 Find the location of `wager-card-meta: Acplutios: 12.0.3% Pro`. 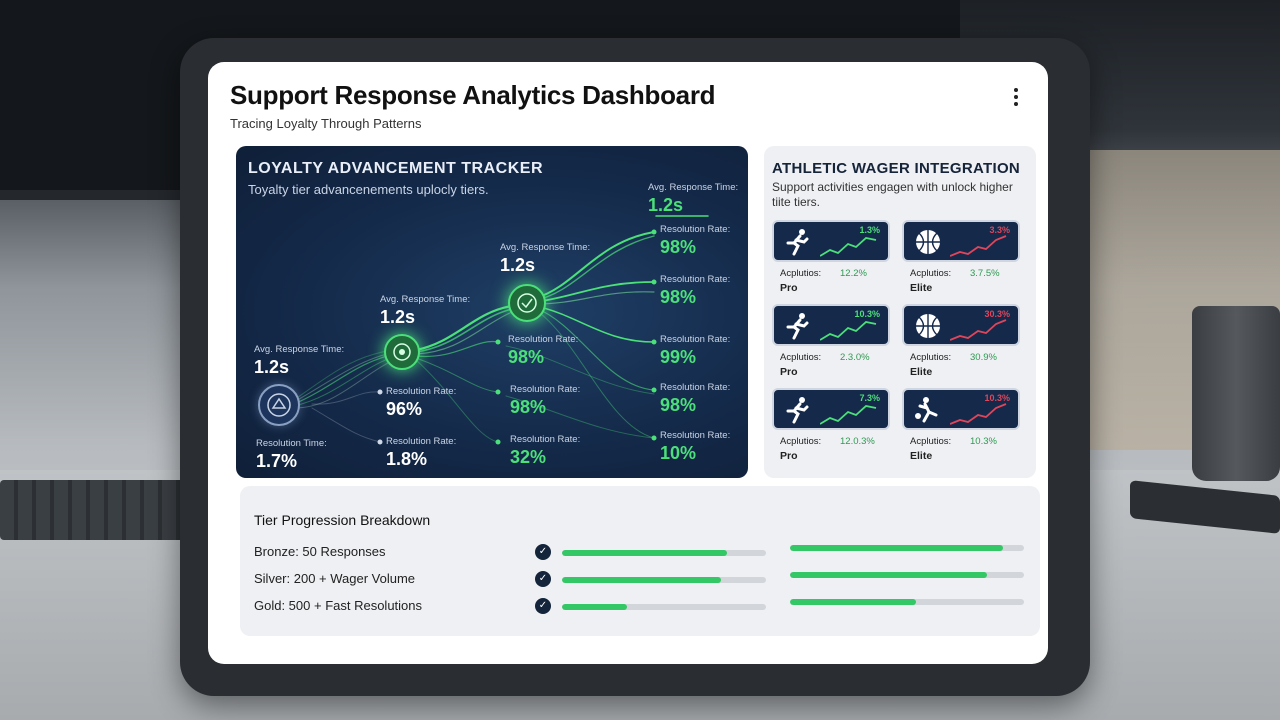

wager-card-meta: Acplutios: 12.0.3% Pro is located at coordinates (827, 449).